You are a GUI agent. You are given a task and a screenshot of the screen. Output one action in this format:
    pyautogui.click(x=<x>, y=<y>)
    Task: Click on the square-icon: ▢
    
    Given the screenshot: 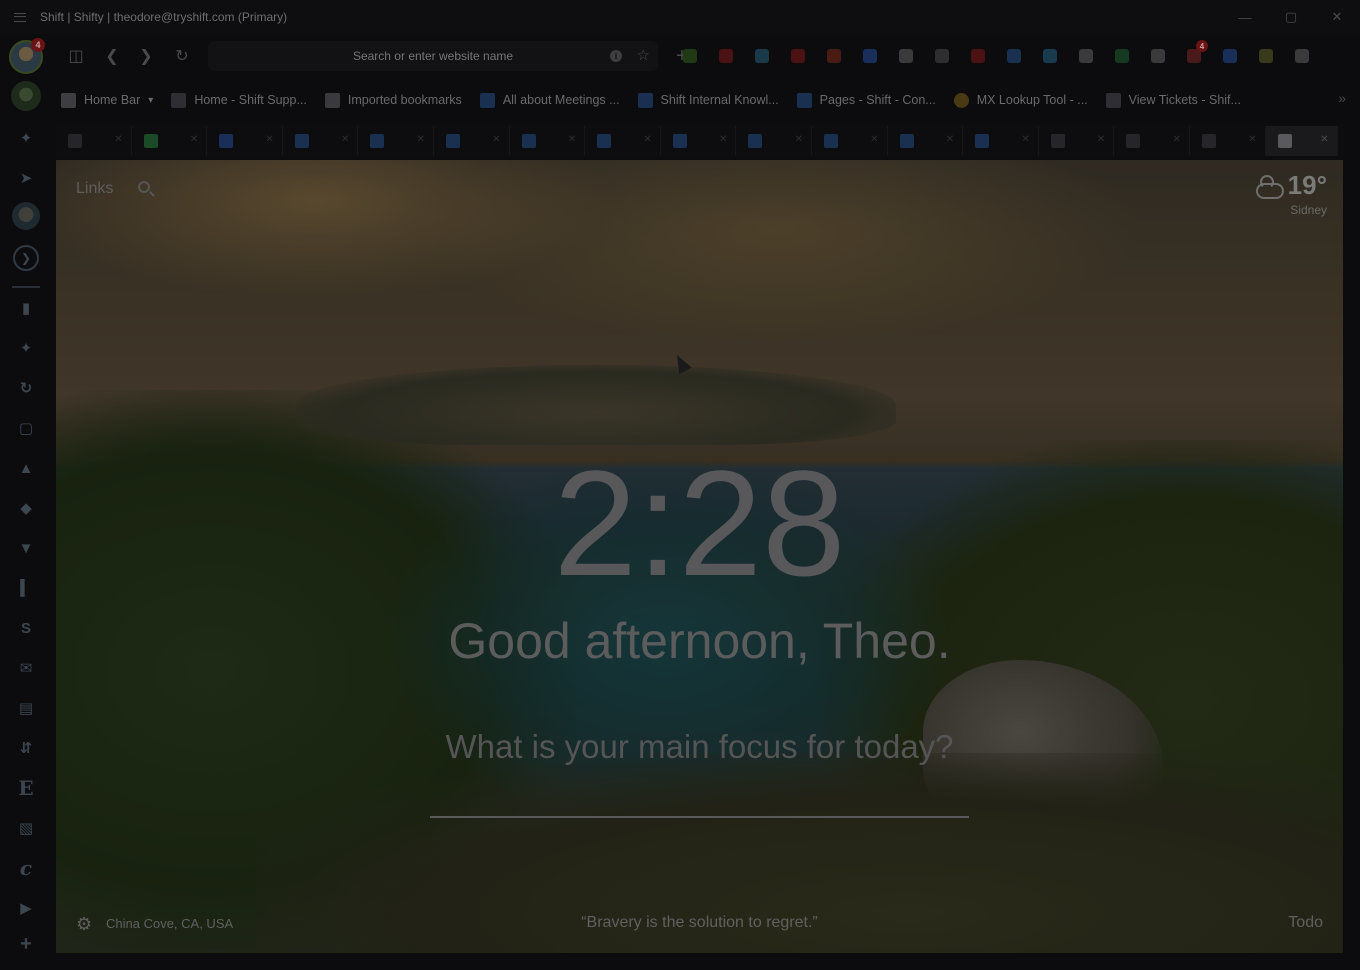 What is the action you would take?
    pyautogui.click(x=26, y=428)
    